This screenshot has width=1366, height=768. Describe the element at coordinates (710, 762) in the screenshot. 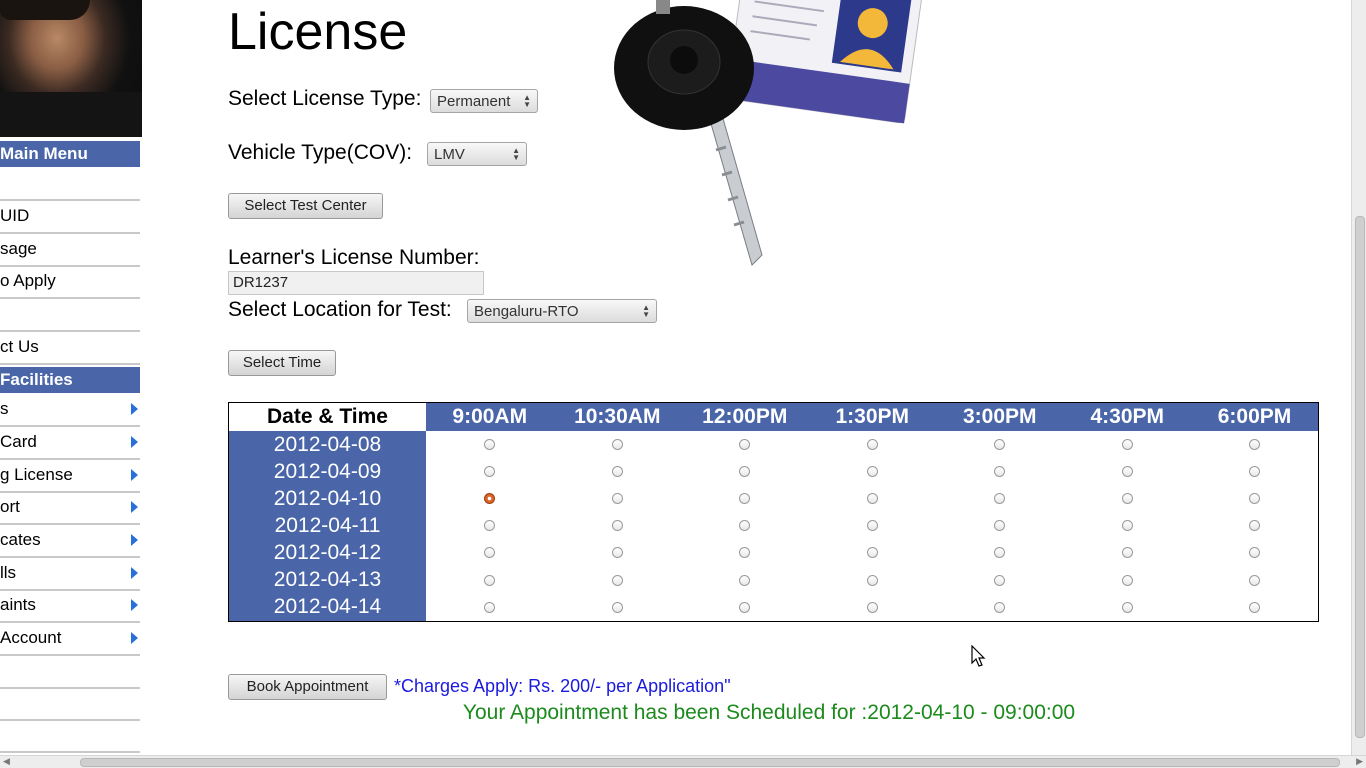

I see `horizontal-scrollbar-thumb` at that location.